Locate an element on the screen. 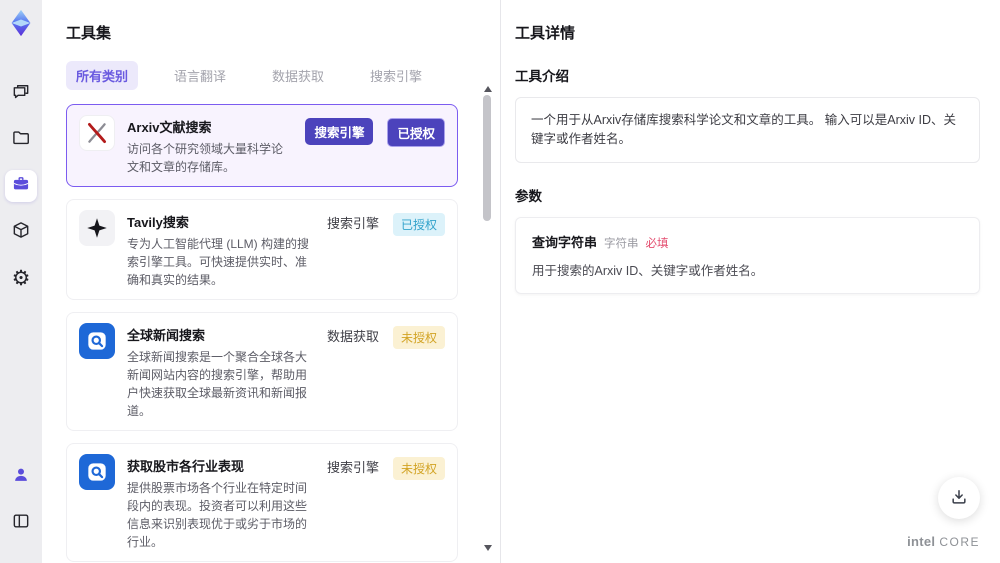 The image size is (1000, 563). sidebar: ⚙ is located at coordinates (21, 281).